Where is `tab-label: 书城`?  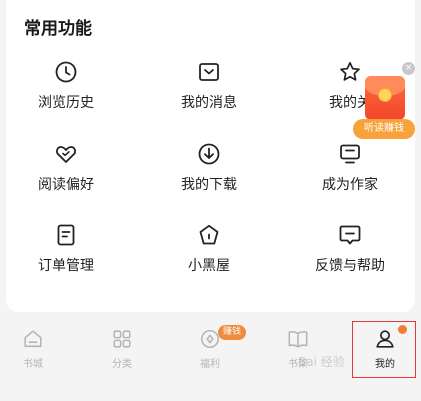
tab-label: 书城 is located at coordinates (33, 364).